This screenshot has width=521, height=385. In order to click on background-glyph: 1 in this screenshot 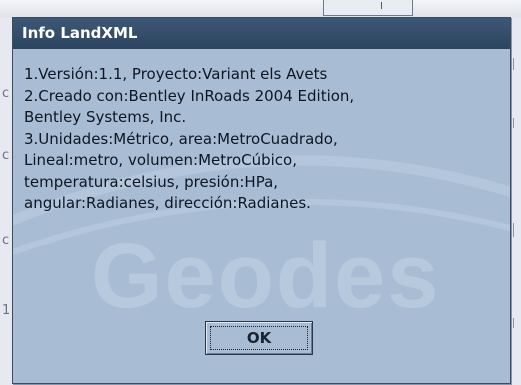, I will do `click(6, 310)`.